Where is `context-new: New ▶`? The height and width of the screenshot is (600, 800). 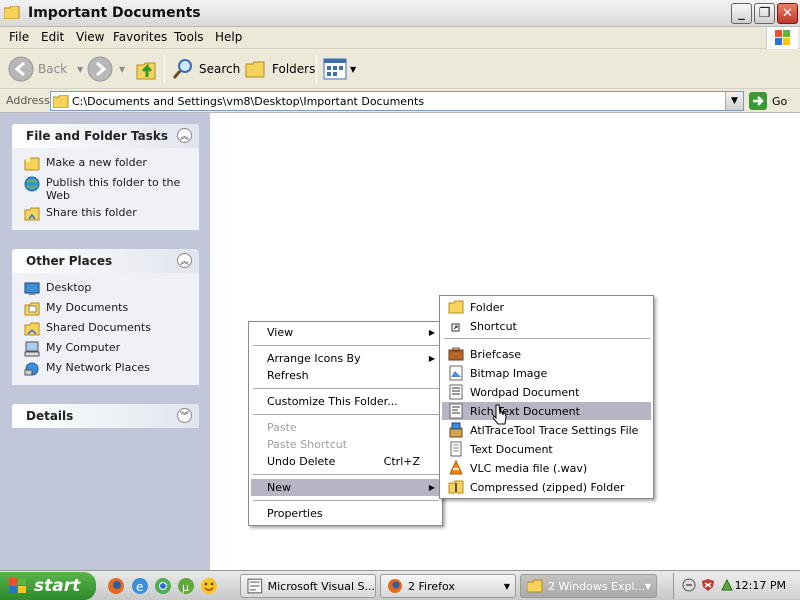 context-new: New ▶ is located at coordinates (345, 487).